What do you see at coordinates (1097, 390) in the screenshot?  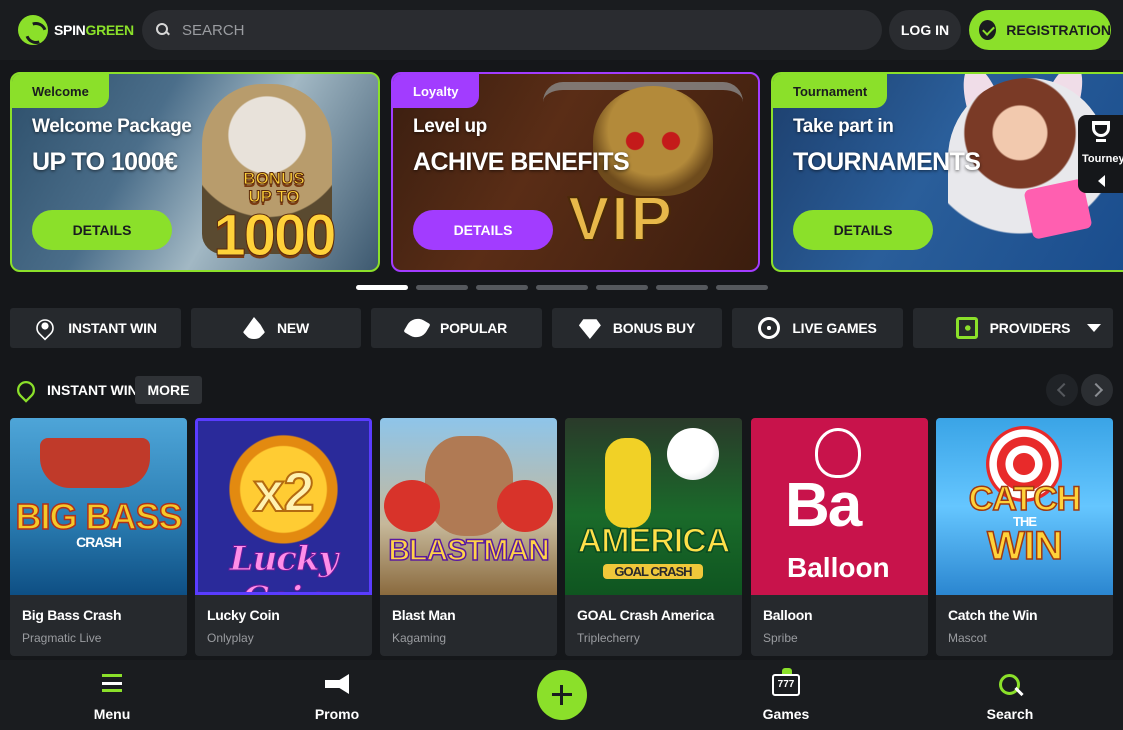 I see `scroll-right-button` at bounding box center [1097, 390].